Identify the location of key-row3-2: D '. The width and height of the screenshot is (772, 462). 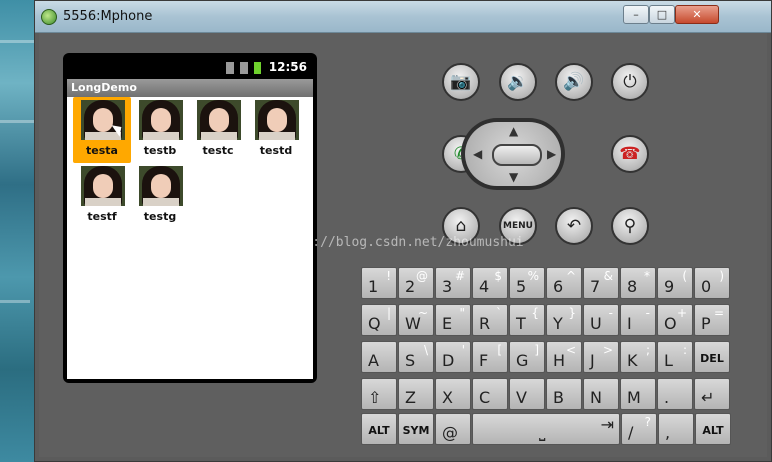
(453, 357).